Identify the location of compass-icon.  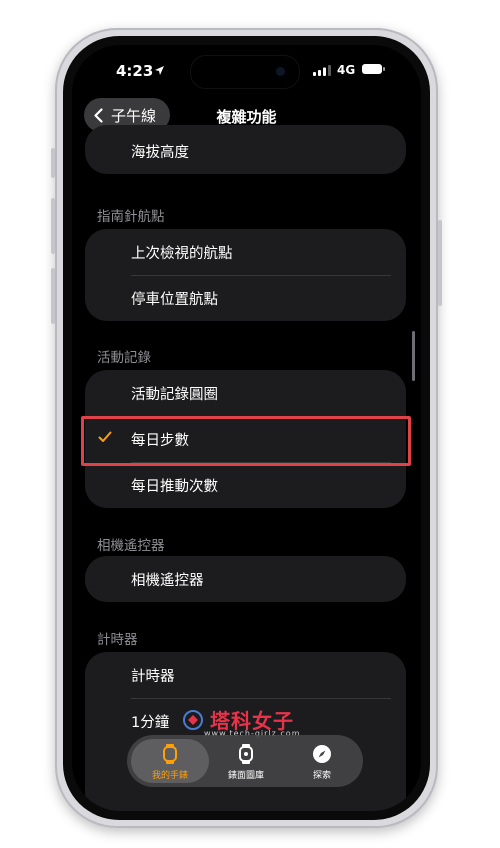
(322, 754).